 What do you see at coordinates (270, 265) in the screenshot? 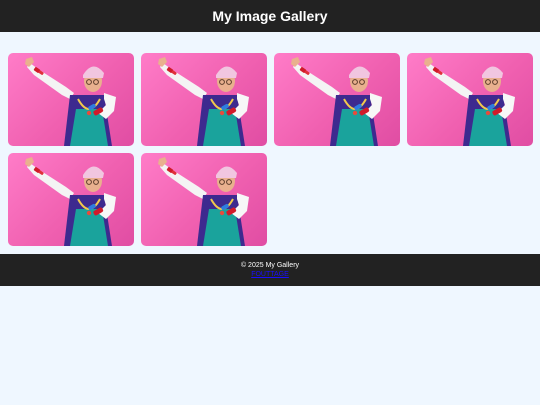
I see `copyright-text: © 2025 My Gallery` at bounding box center [270, 265].